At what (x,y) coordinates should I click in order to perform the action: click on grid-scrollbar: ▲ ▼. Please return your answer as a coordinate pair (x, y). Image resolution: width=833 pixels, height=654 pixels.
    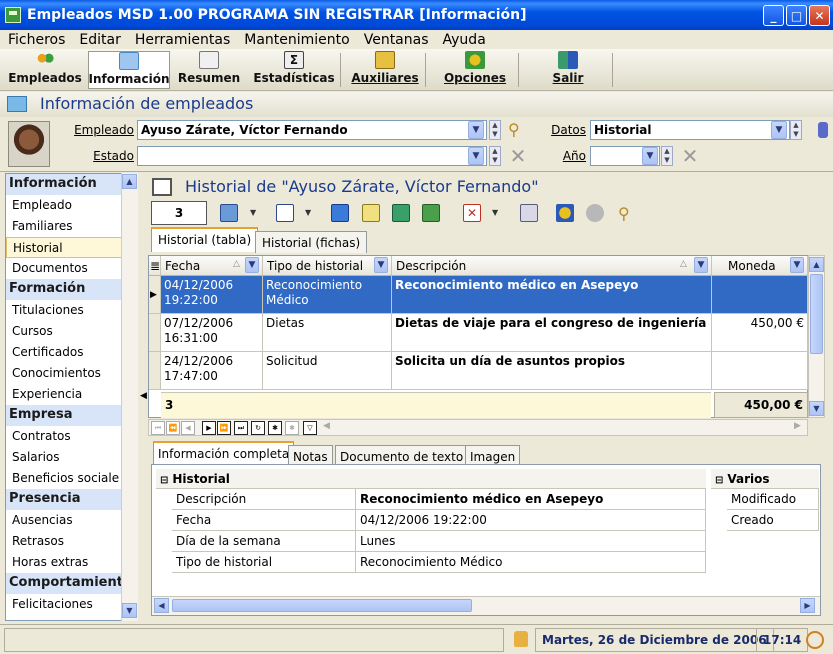
    Looking at the image, I should click on (816, 336).